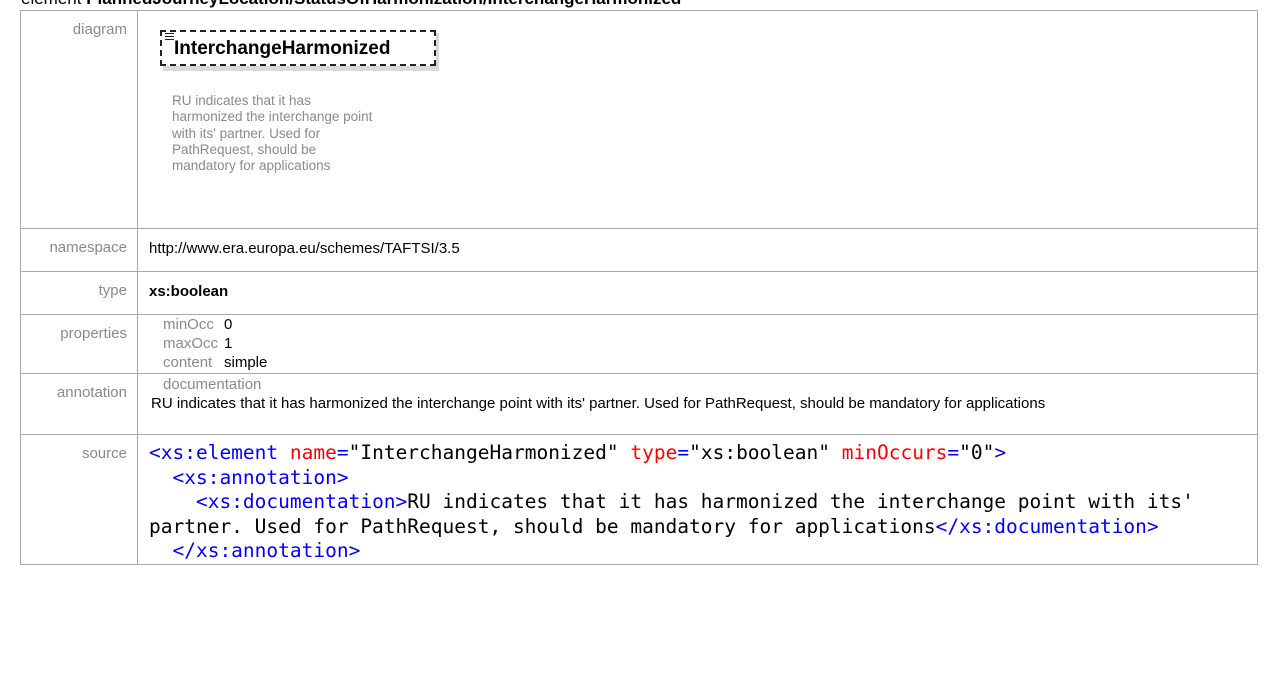  Describe the element at coordinates (188, 362) in the screenshot. I see `property-key: content` at that location.